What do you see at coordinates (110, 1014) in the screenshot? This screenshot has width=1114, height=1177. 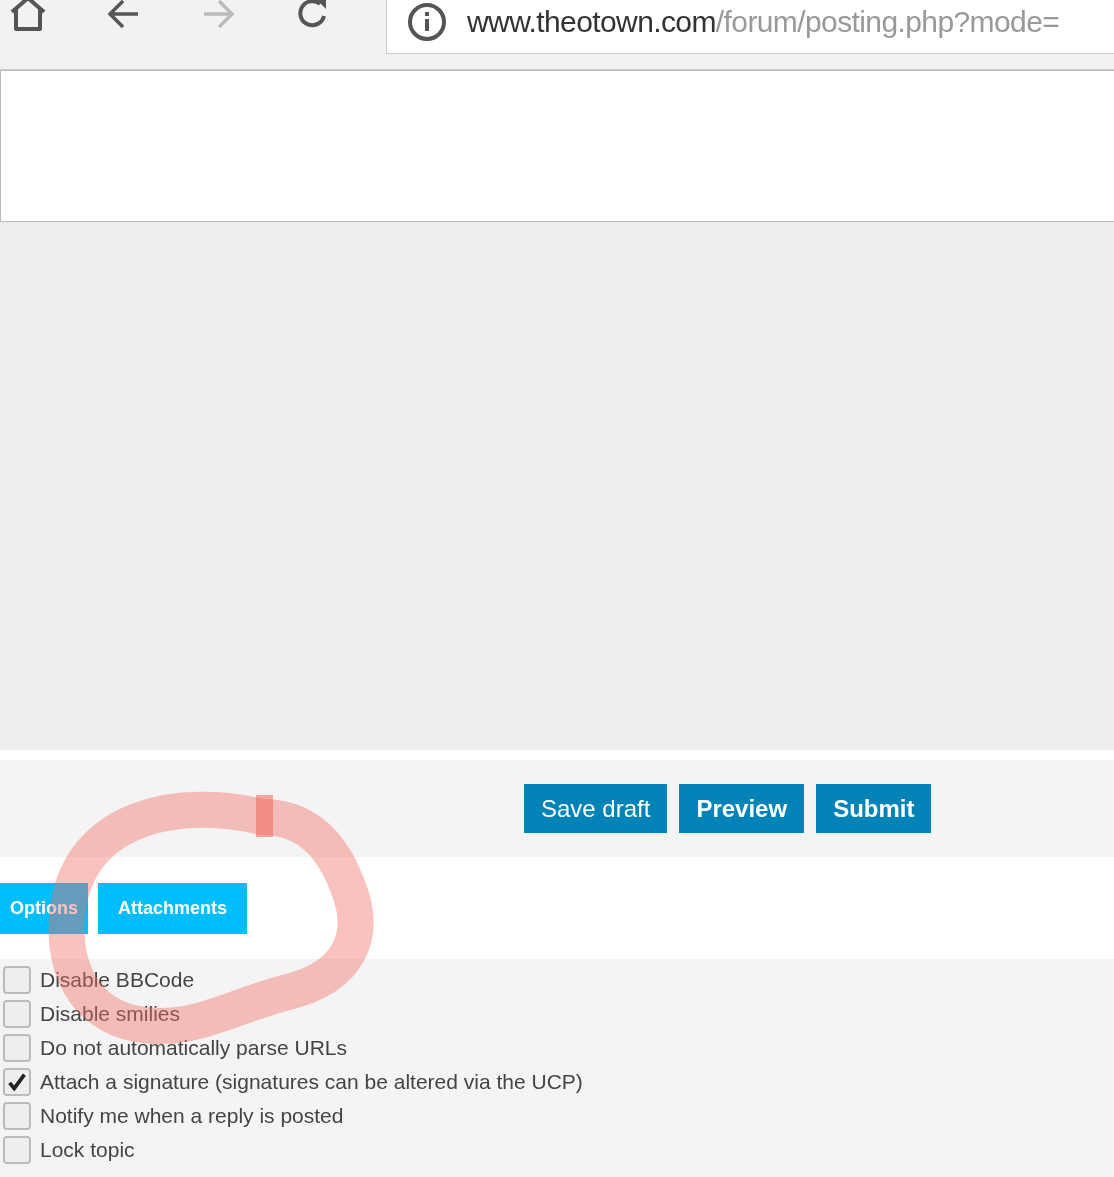 I see `option-label: Disable smilies` at bounding box center [110, 1014].